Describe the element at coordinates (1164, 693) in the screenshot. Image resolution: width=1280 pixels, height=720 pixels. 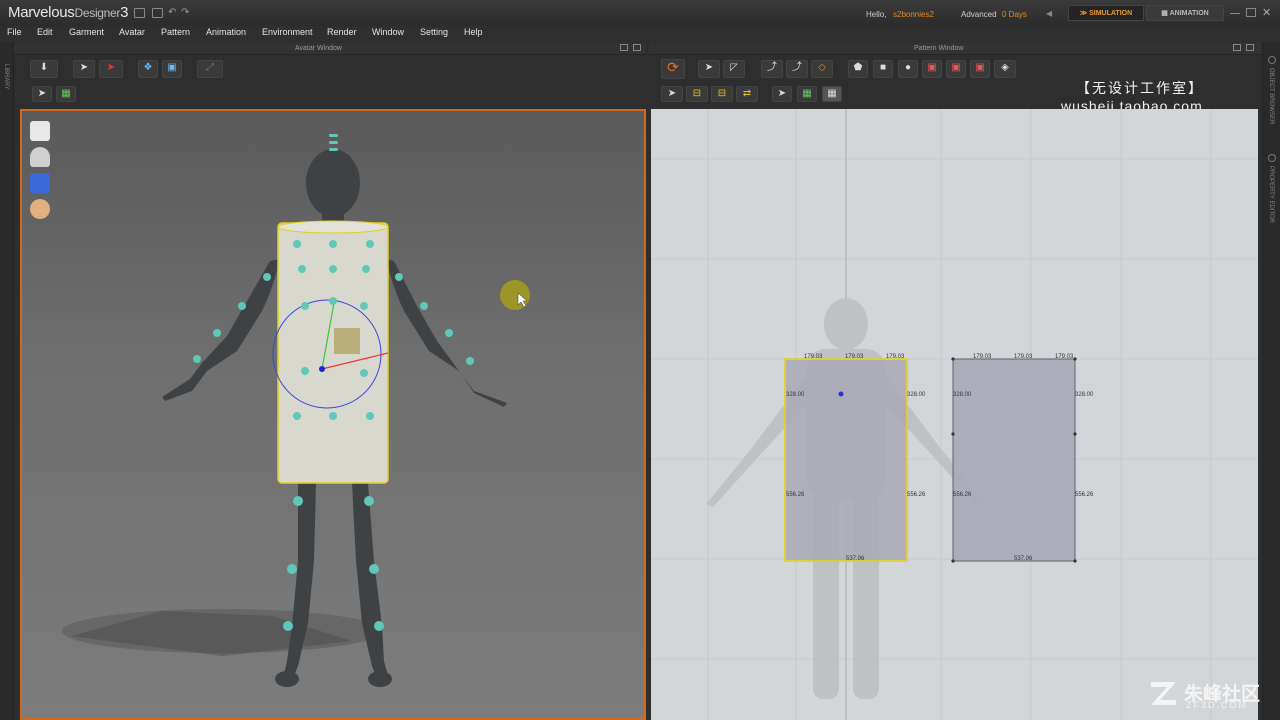
I see `brand-logo-icon` at that location.